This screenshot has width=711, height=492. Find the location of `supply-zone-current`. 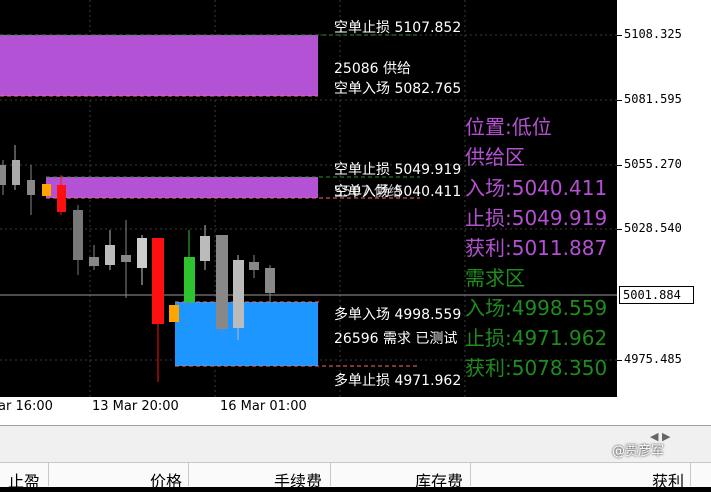

supply-zone-current is located at coordinates (182, 187).